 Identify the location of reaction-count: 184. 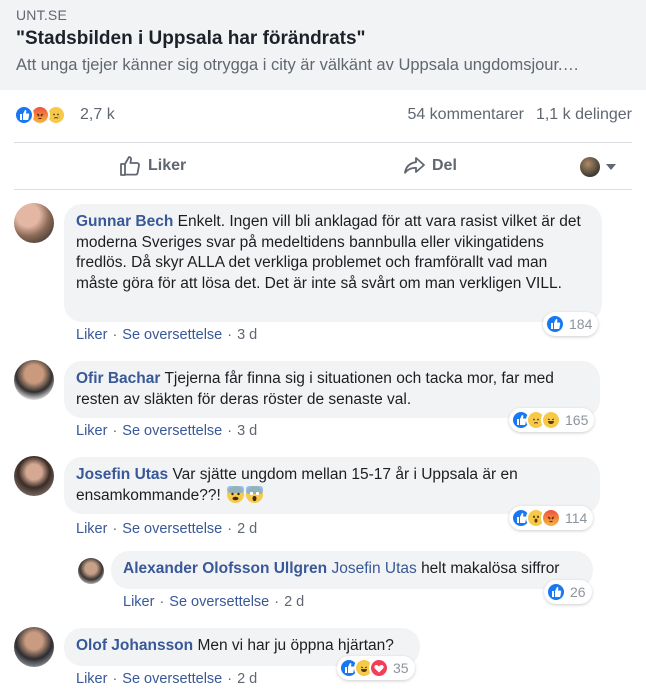
(581, 324).